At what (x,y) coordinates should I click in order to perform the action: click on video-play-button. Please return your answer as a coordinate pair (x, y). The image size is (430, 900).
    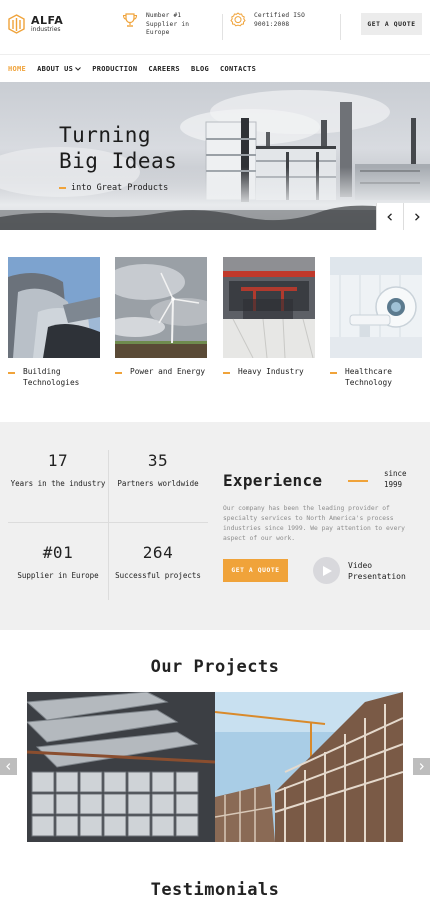
    Looking at the image, I should click on (326, 570).